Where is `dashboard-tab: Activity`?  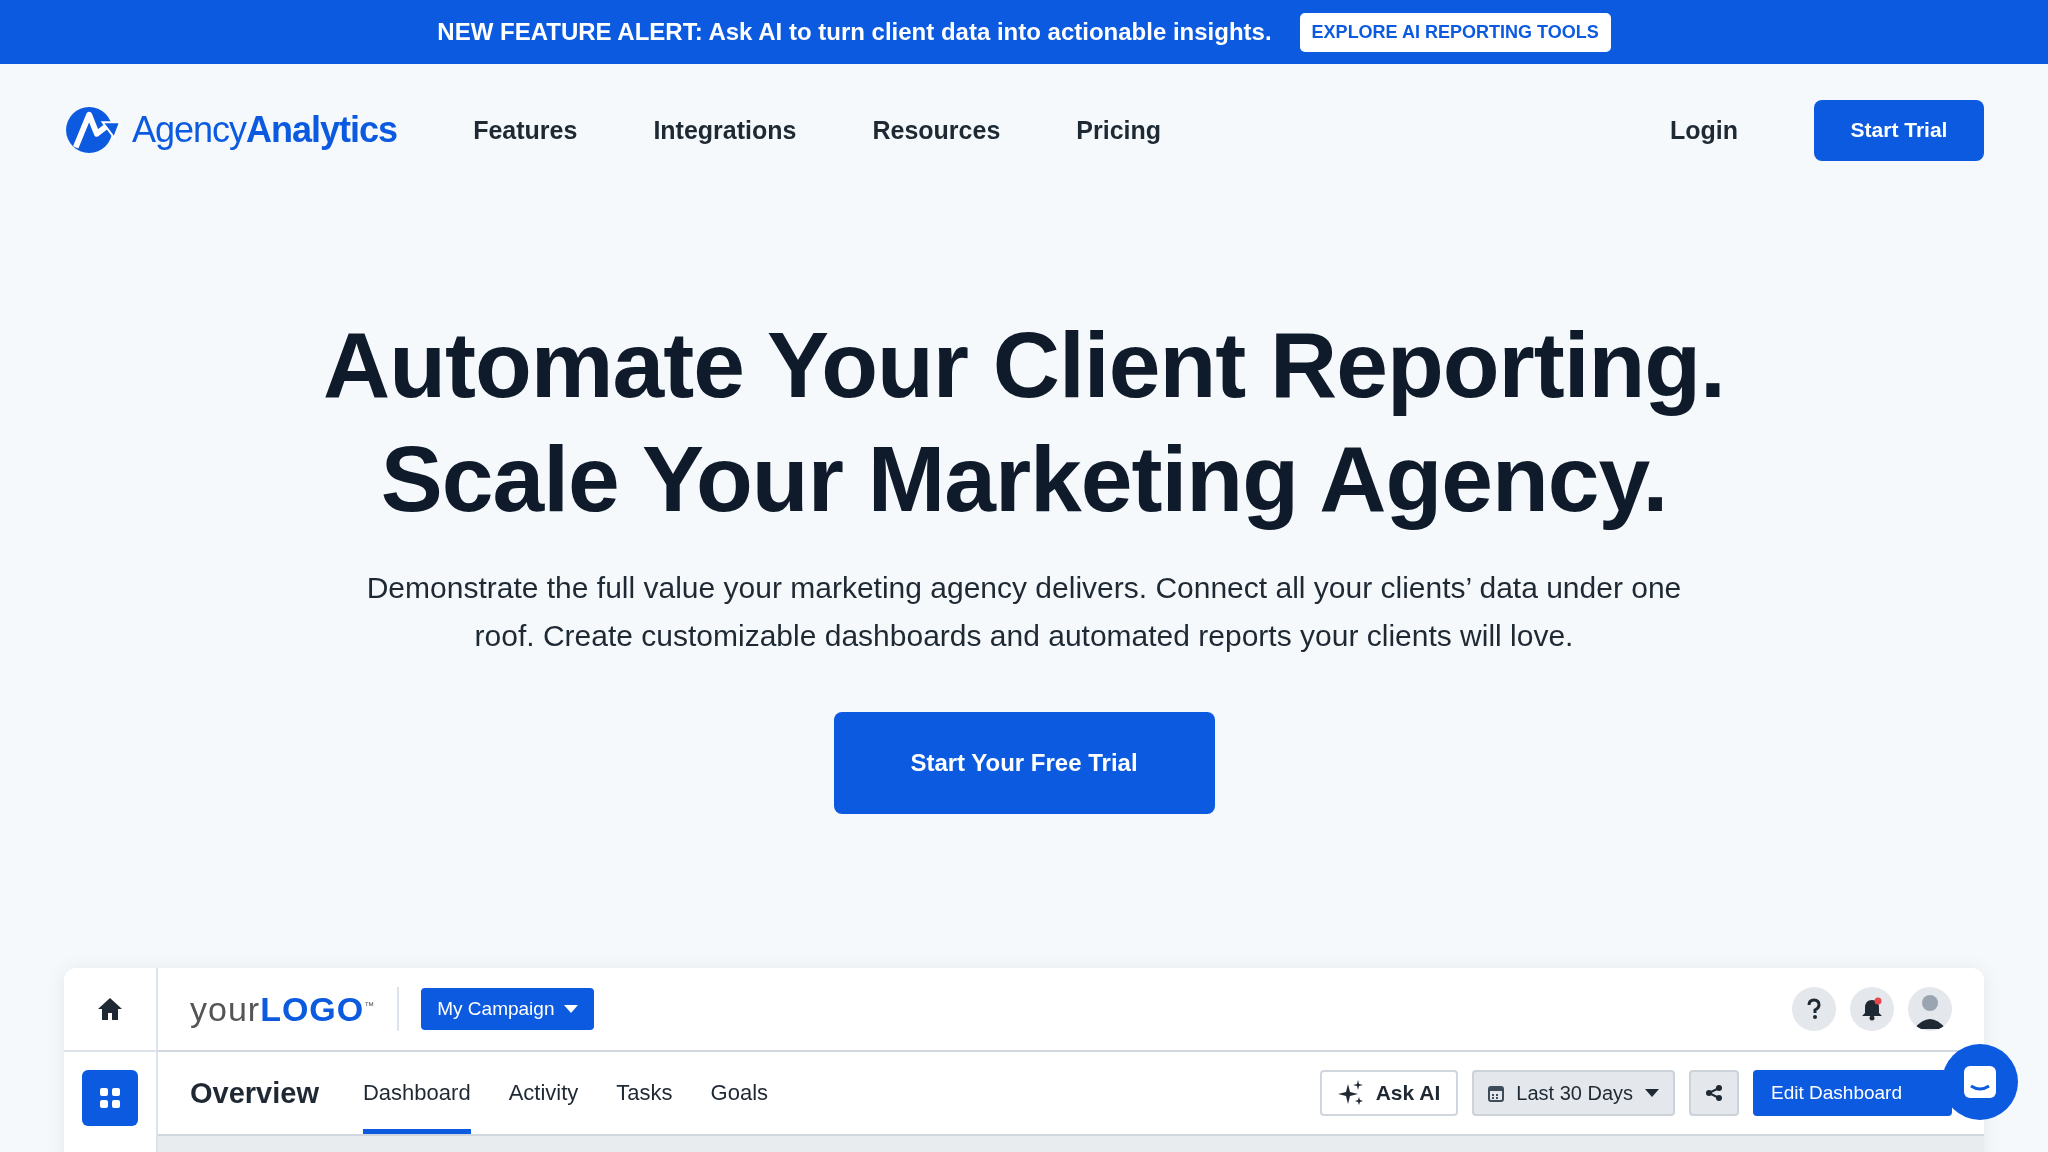 dashboard-tab: Activity is located at coordinates (543, 1093).